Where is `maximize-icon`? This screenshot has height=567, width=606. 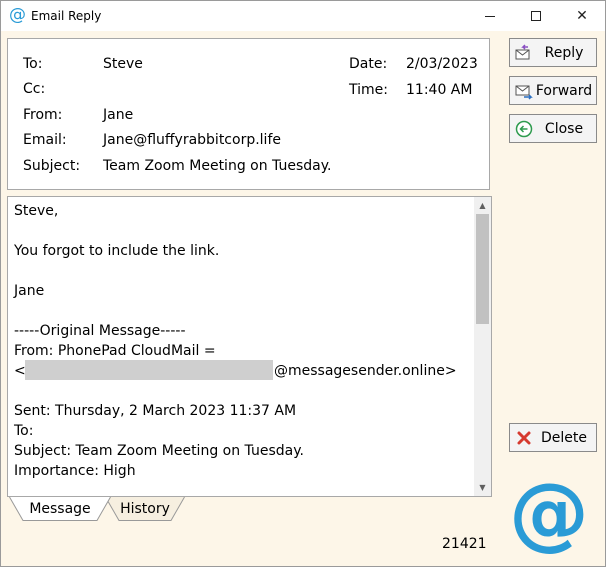
maximize-icon is located at coordinates (536, 16).